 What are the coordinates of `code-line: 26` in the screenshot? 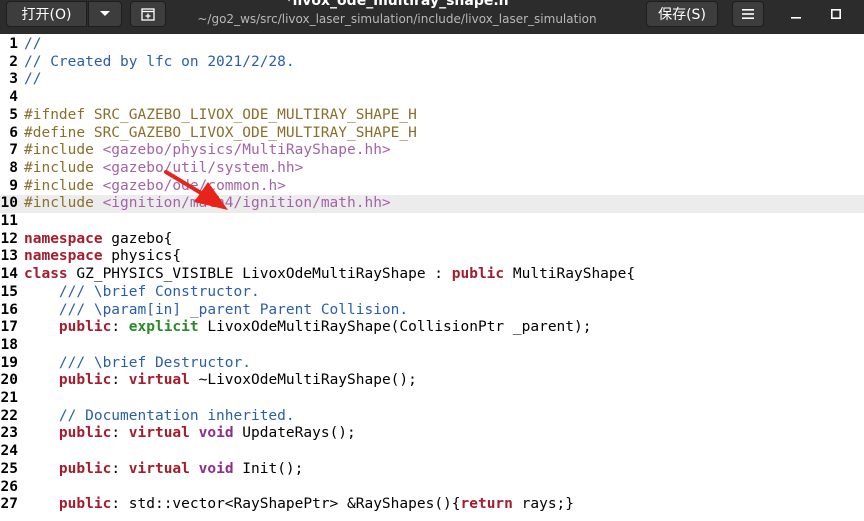 It's located at (432, 488).